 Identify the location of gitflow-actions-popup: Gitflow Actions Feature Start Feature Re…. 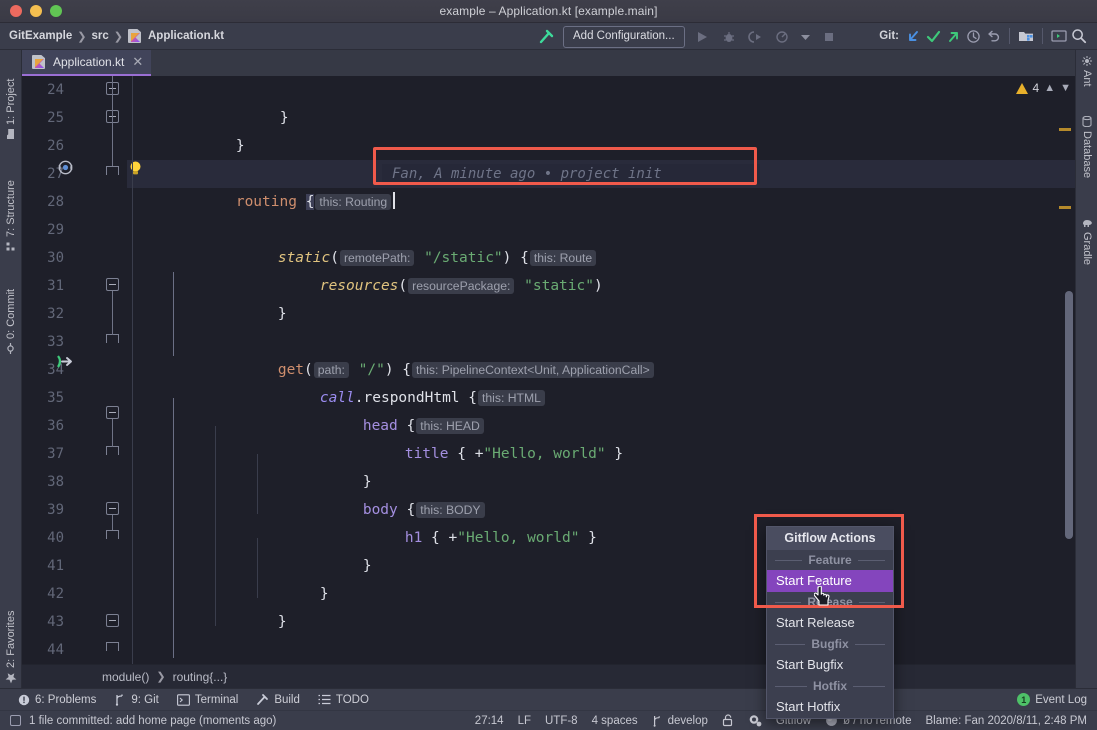
(830, 622).